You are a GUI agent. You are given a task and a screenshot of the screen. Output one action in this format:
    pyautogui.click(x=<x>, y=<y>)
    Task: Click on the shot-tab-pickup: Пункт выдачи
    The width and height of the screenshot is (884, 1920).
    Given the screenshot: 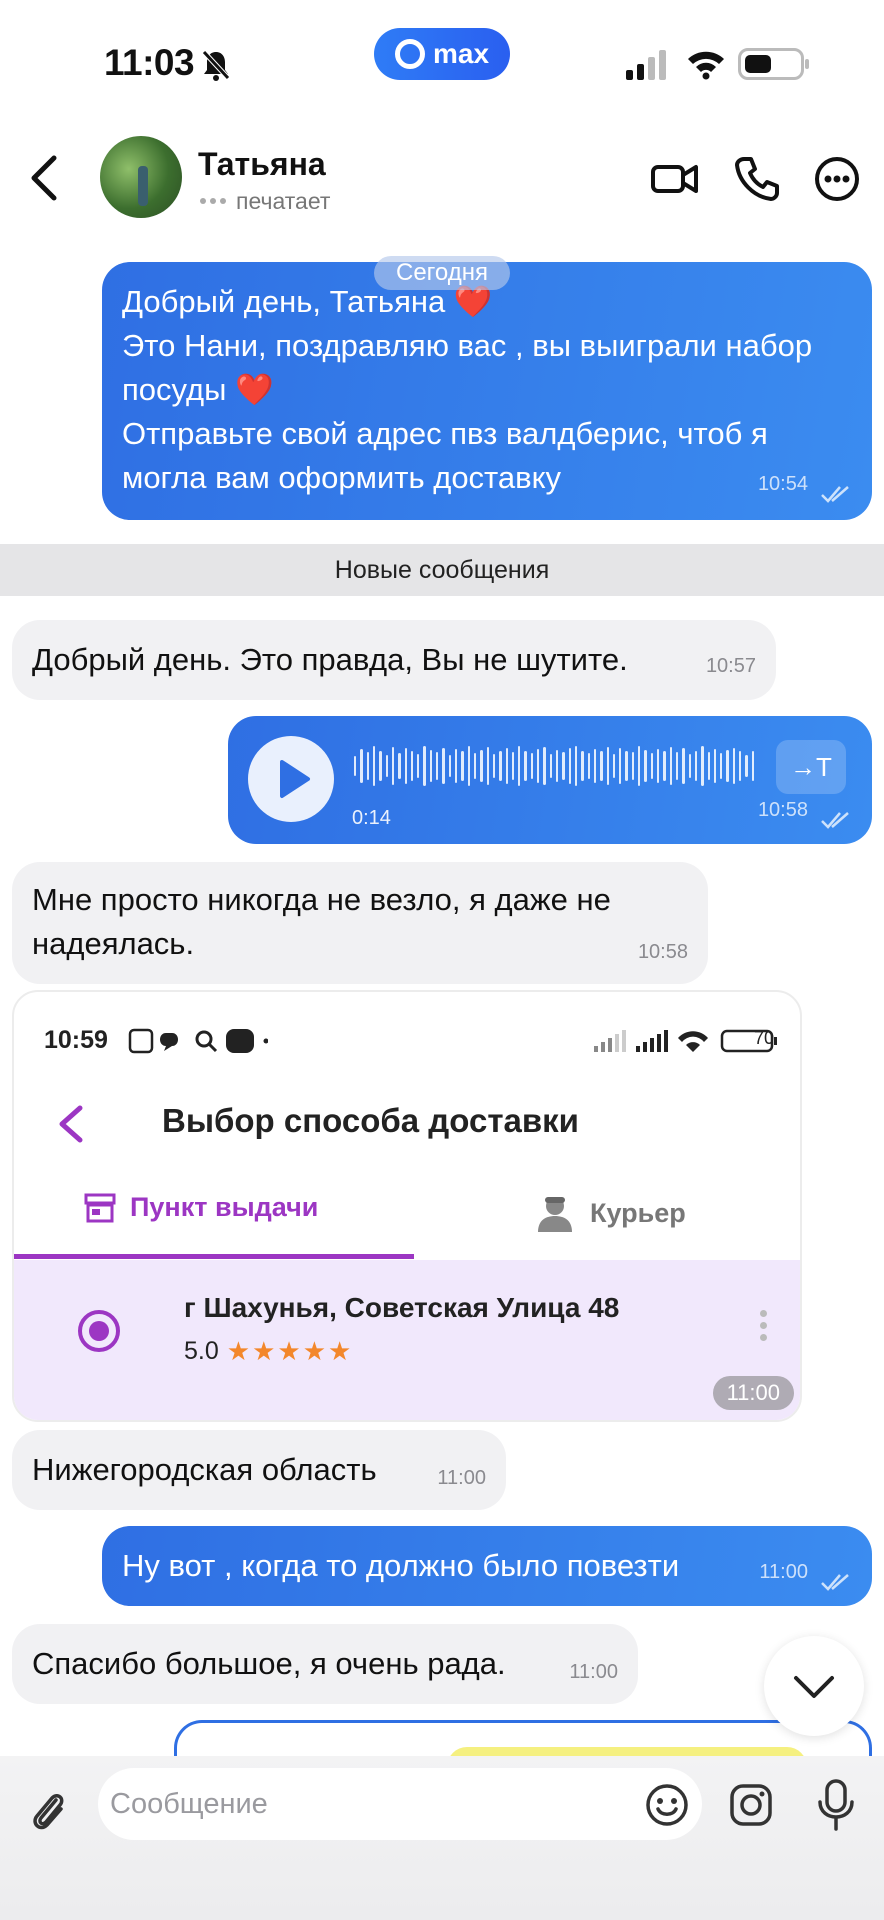 What is the action you would take?
    pyautogui.click(x=201, y=1207)
    